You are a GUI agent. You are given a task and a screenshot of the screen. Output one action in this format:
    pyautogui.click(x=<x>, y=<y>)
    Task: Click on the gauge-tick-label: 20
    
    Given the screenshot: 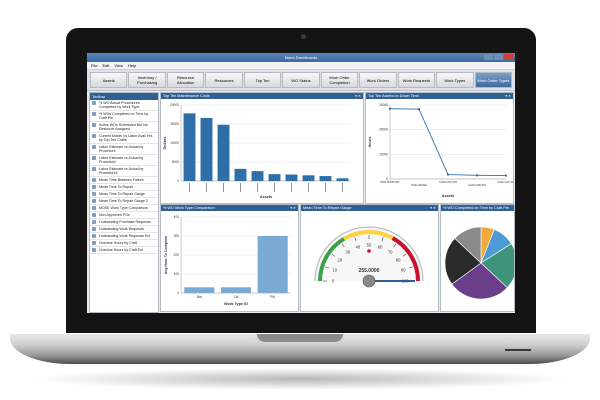 What is the action you would take?
    pyautogui.click(x=340, y=259)
    